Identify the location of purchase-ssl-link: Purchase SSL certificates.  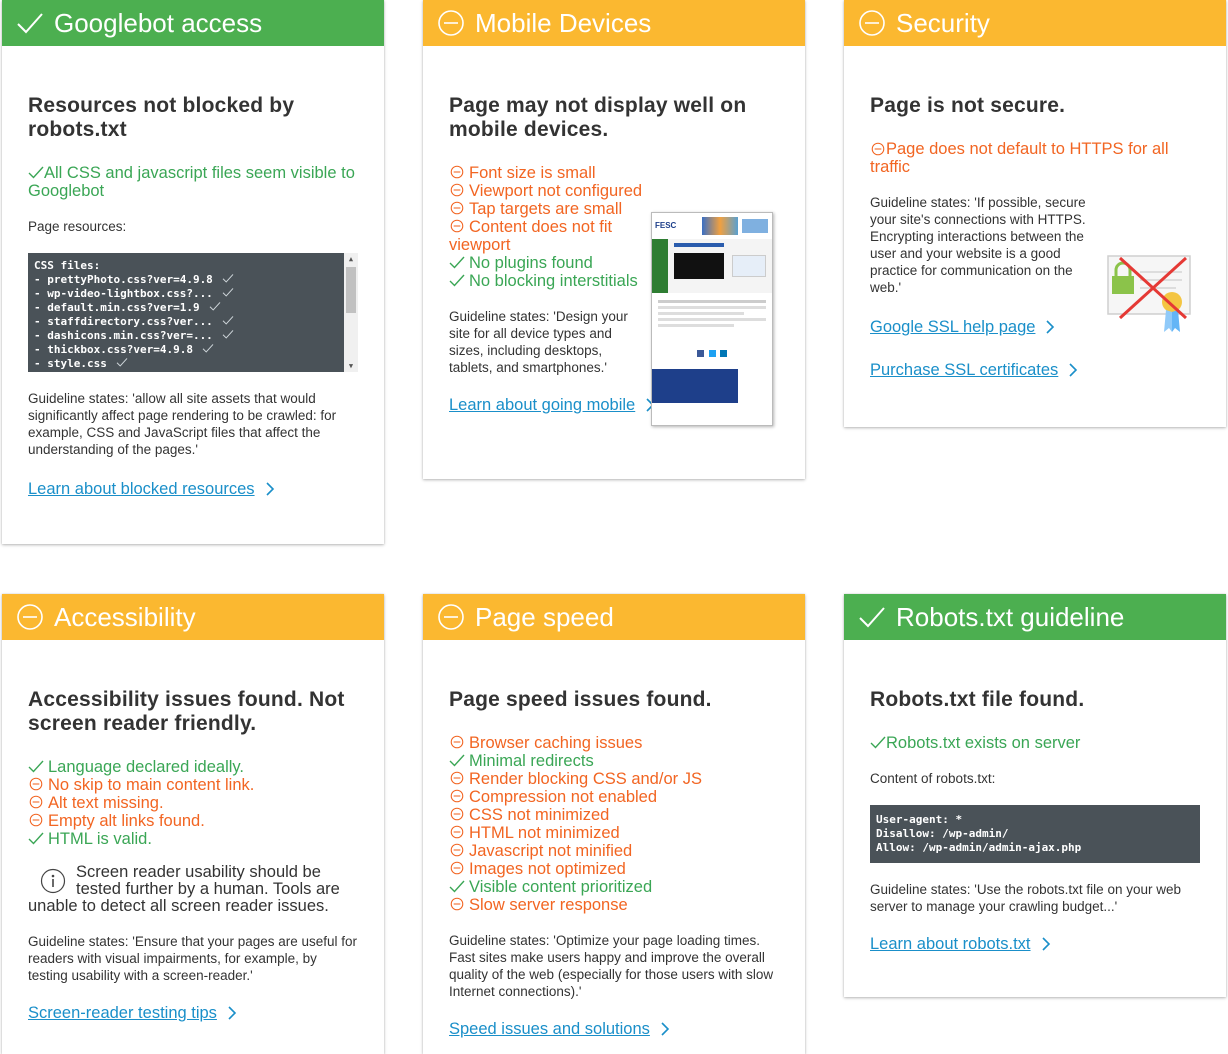
(964, 370).